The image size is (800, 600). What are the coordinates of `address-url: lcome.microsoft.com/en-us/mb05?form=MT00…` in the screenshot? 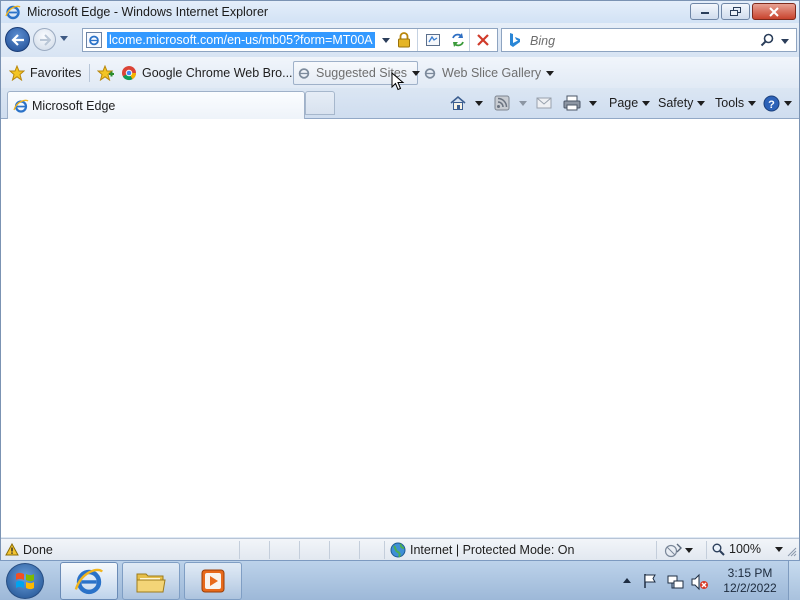 It's located at (241, 40).